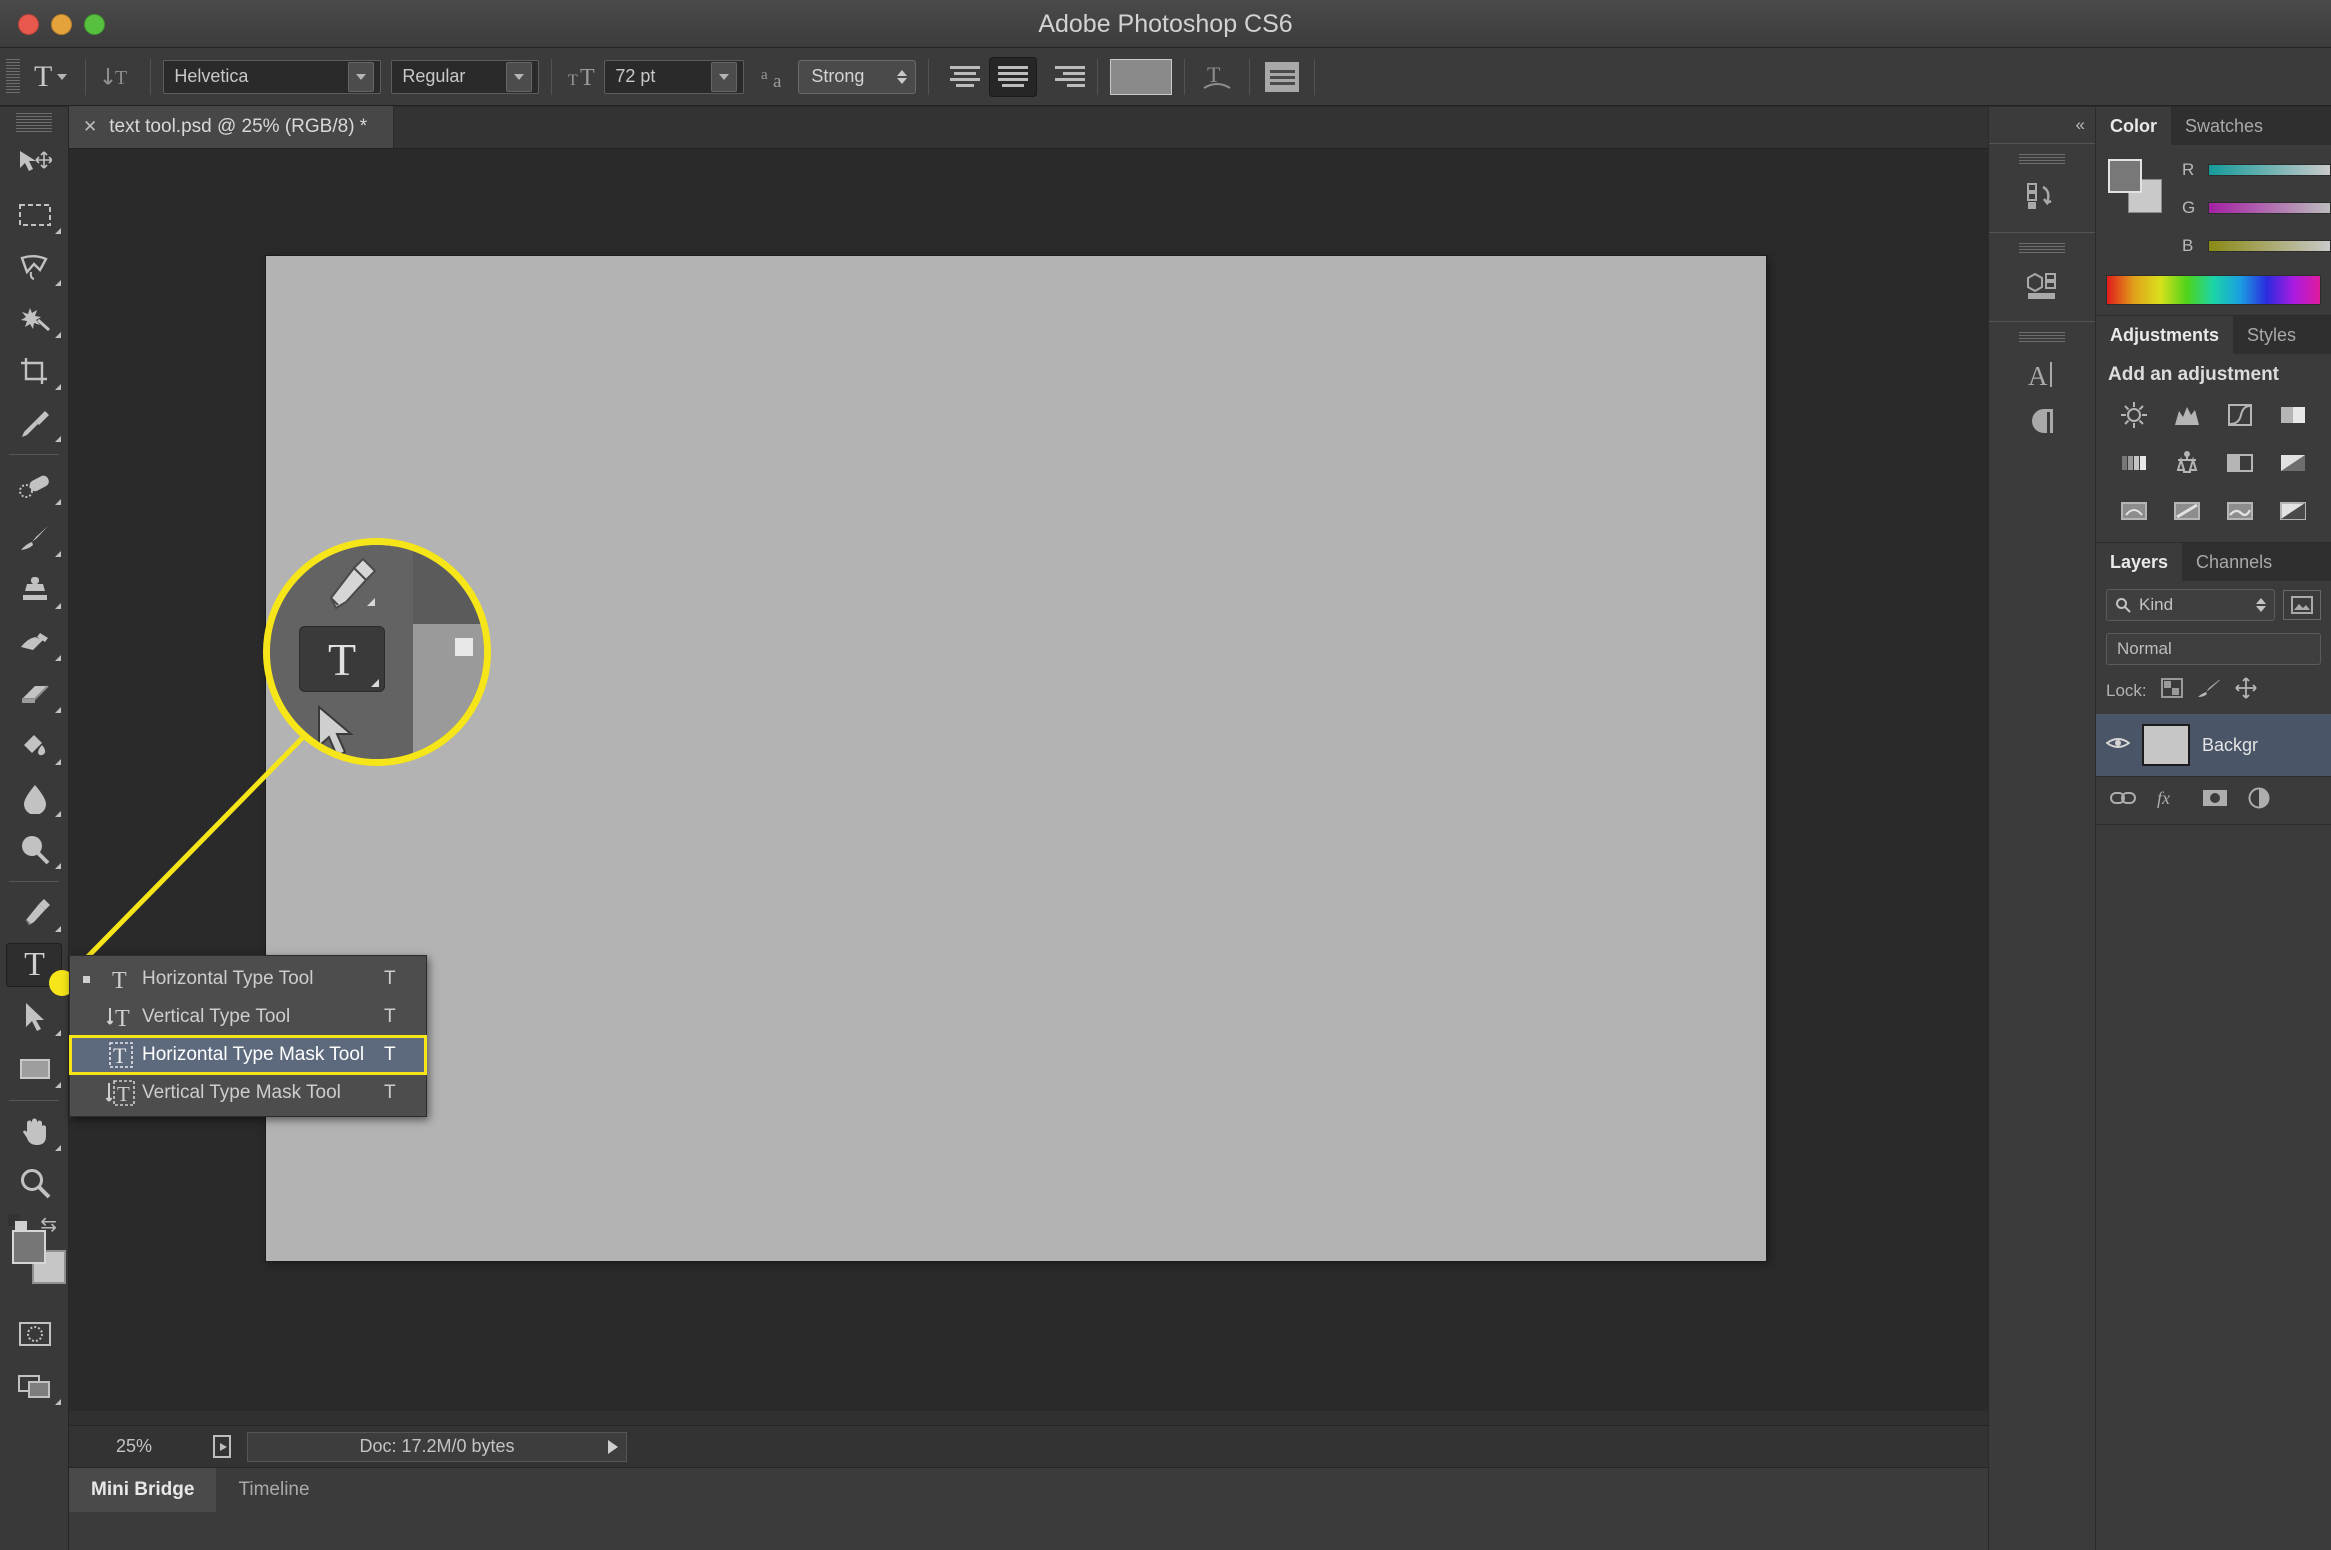 This screenshot has height=1550, width=2331. What do you see at coordinates (674, 76) in the screenshot?
I see `font-size-input: 72 pt` at bounding box center [674, 76].